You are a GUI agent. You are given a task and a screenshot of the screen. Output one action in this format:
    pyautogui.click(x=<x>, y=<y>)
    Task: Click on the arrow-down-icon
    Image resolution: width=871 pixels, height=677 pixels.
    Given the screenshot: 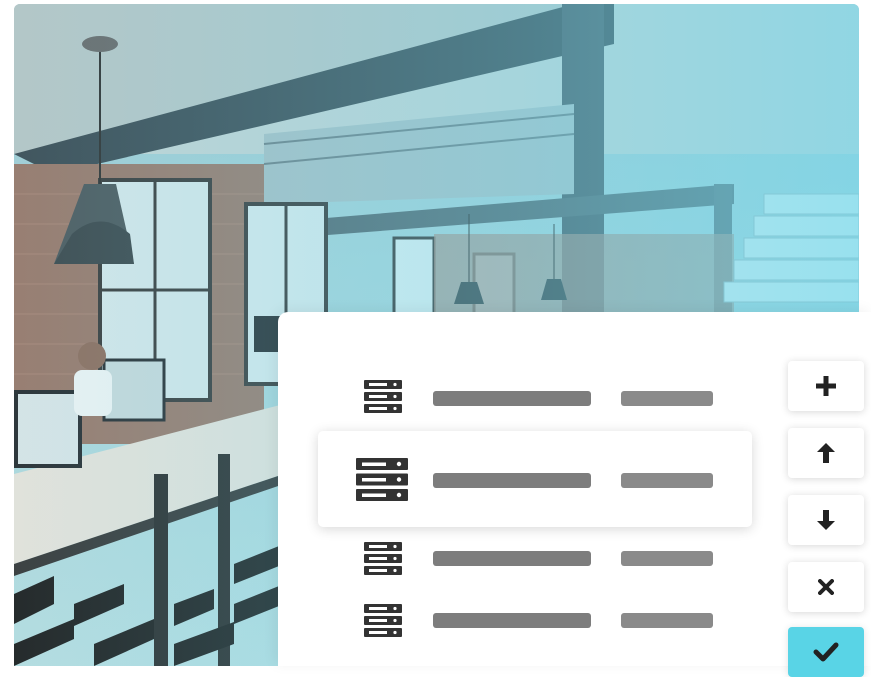 What is the action you would take?
    pyautogui.click(x=826, y=520)
    